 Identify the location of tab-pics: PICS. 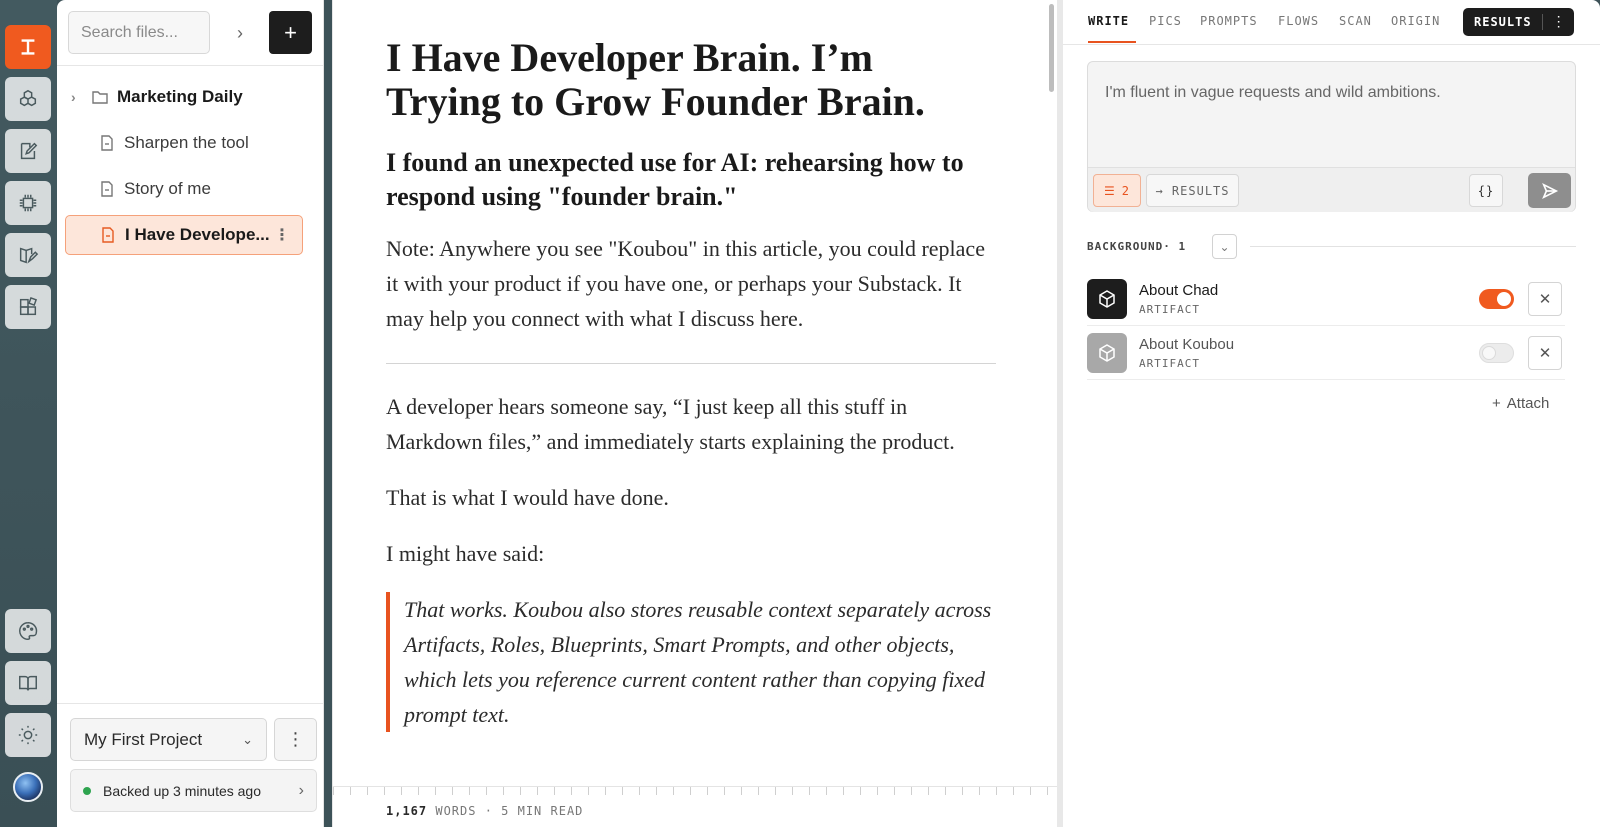
(1165, 21).